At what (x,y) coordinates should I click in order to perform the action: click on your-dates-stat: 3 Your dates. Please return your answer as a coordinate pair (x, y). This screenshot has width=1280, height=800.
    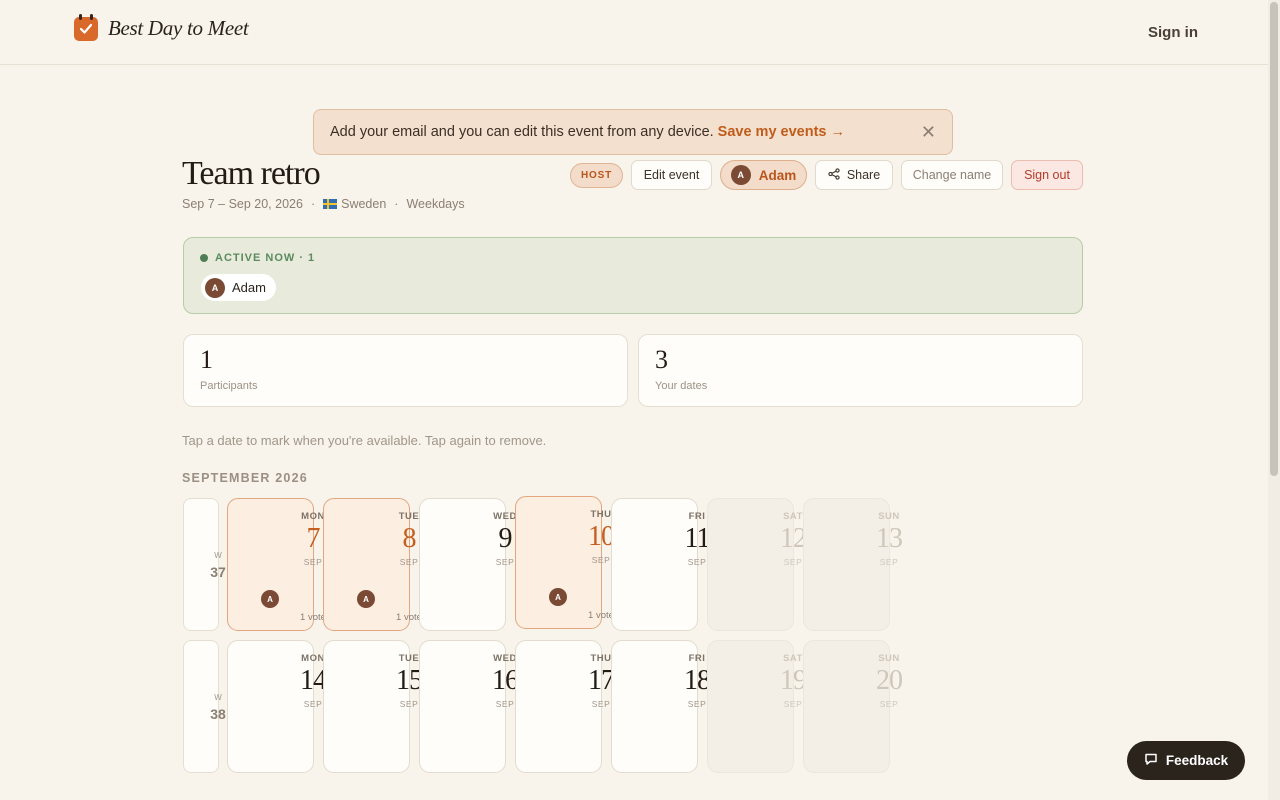
    Looking at the image, I should click on (860, 370).